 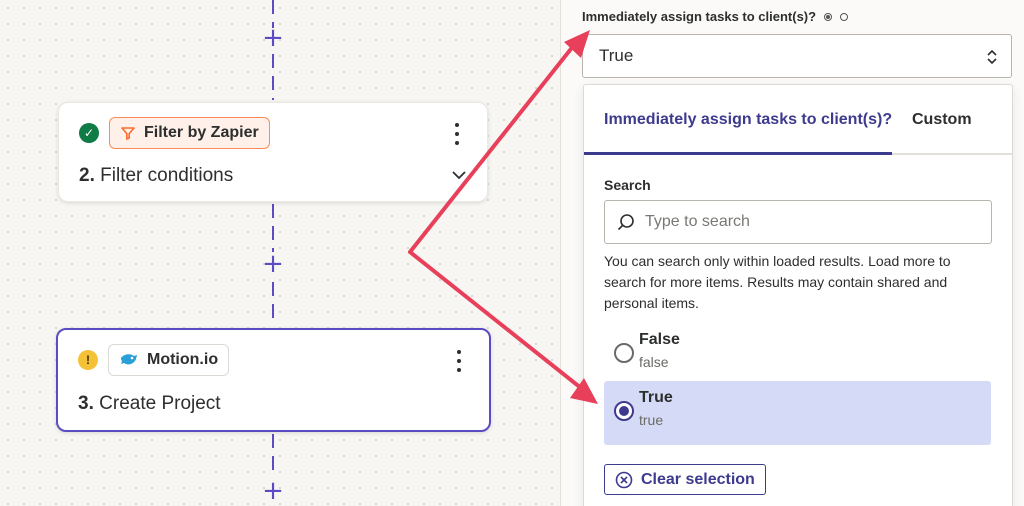 I want to click on check-circle-icon: ✓, so click(x=89, y=133).